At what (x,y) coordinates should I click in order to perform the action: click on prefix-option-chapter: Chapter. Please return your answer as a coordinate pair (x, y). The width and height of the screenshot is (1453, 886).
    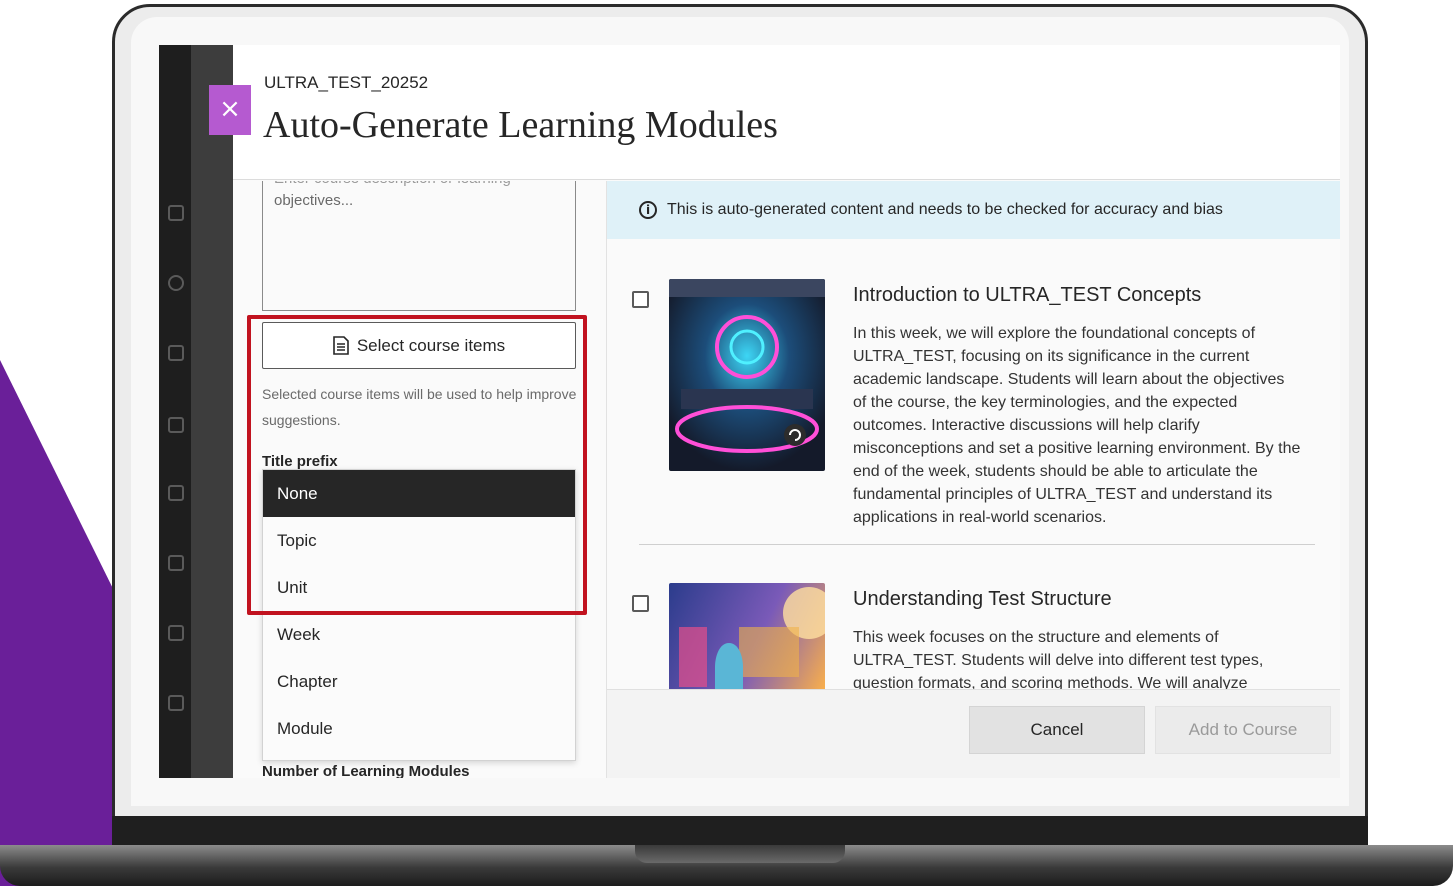
    Looking at the image, I should click on (419, 681).